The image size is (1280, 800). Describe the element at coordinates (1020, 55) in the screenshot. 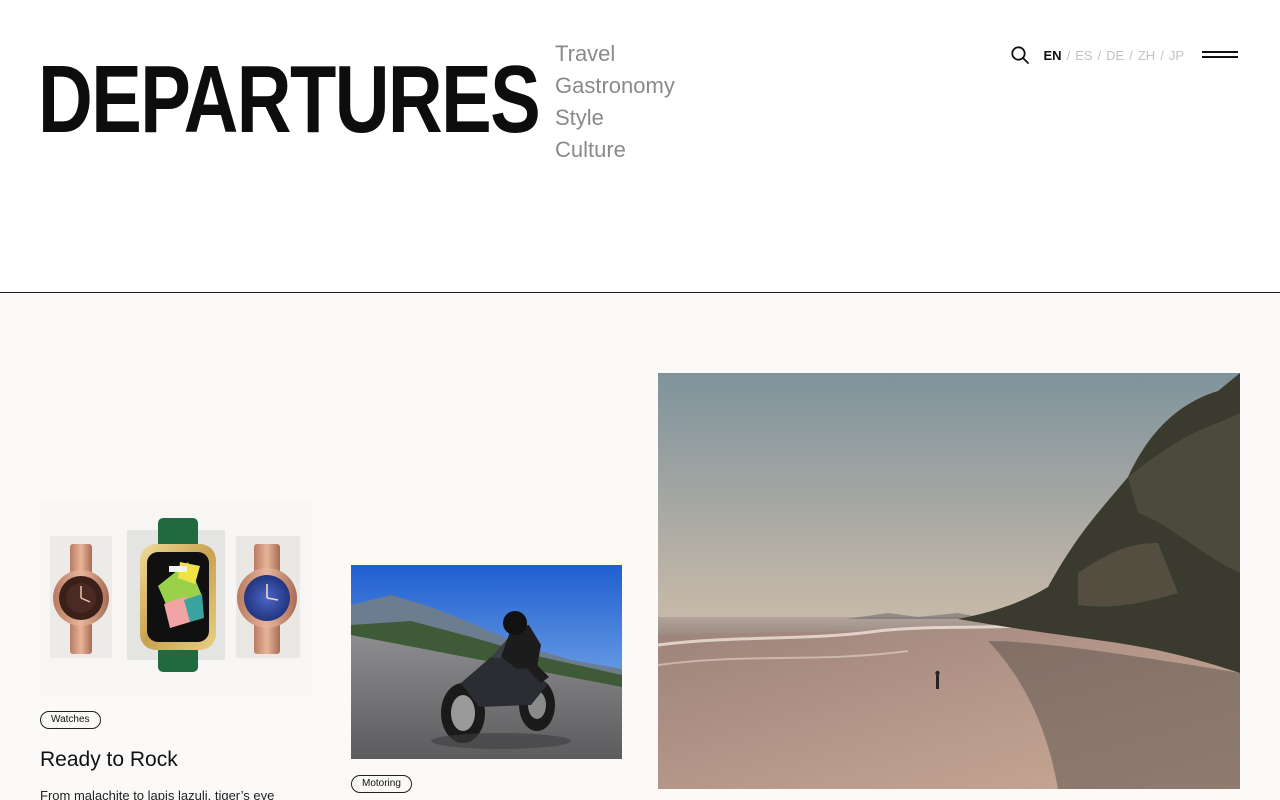

I see `search-icon` at that location.